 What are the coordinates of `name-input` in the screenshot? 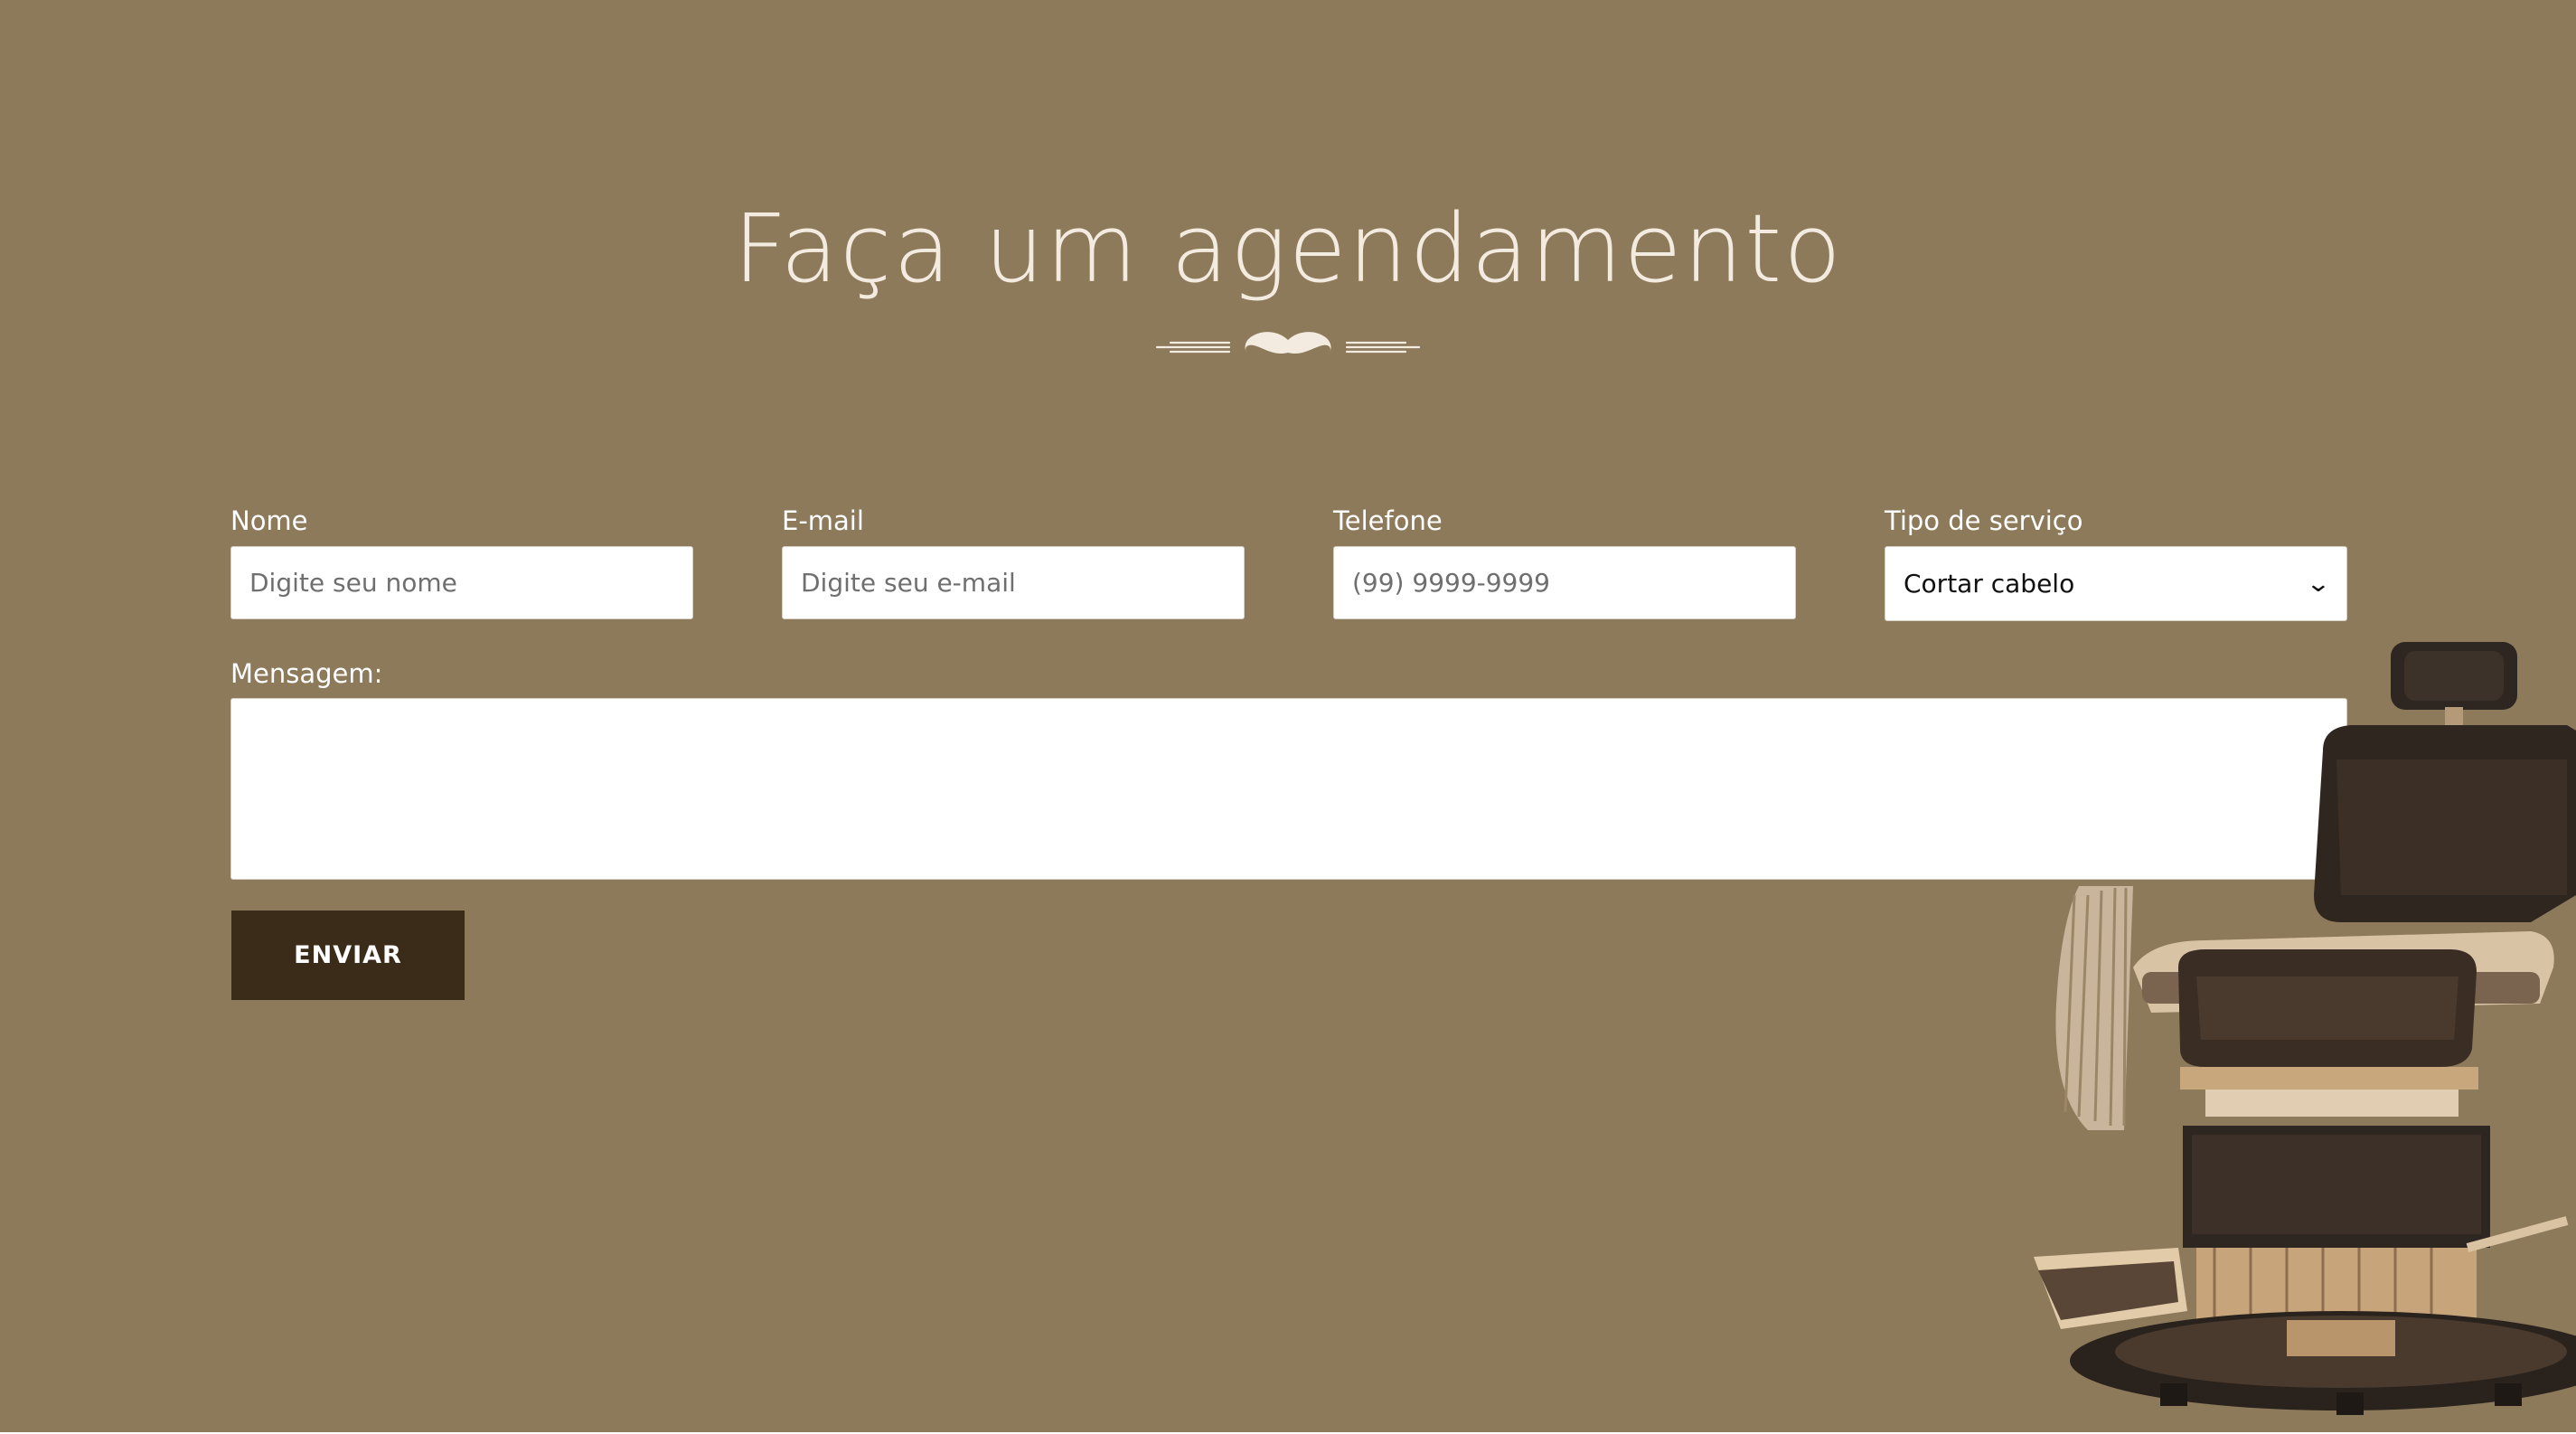 It's located at (462, 582).